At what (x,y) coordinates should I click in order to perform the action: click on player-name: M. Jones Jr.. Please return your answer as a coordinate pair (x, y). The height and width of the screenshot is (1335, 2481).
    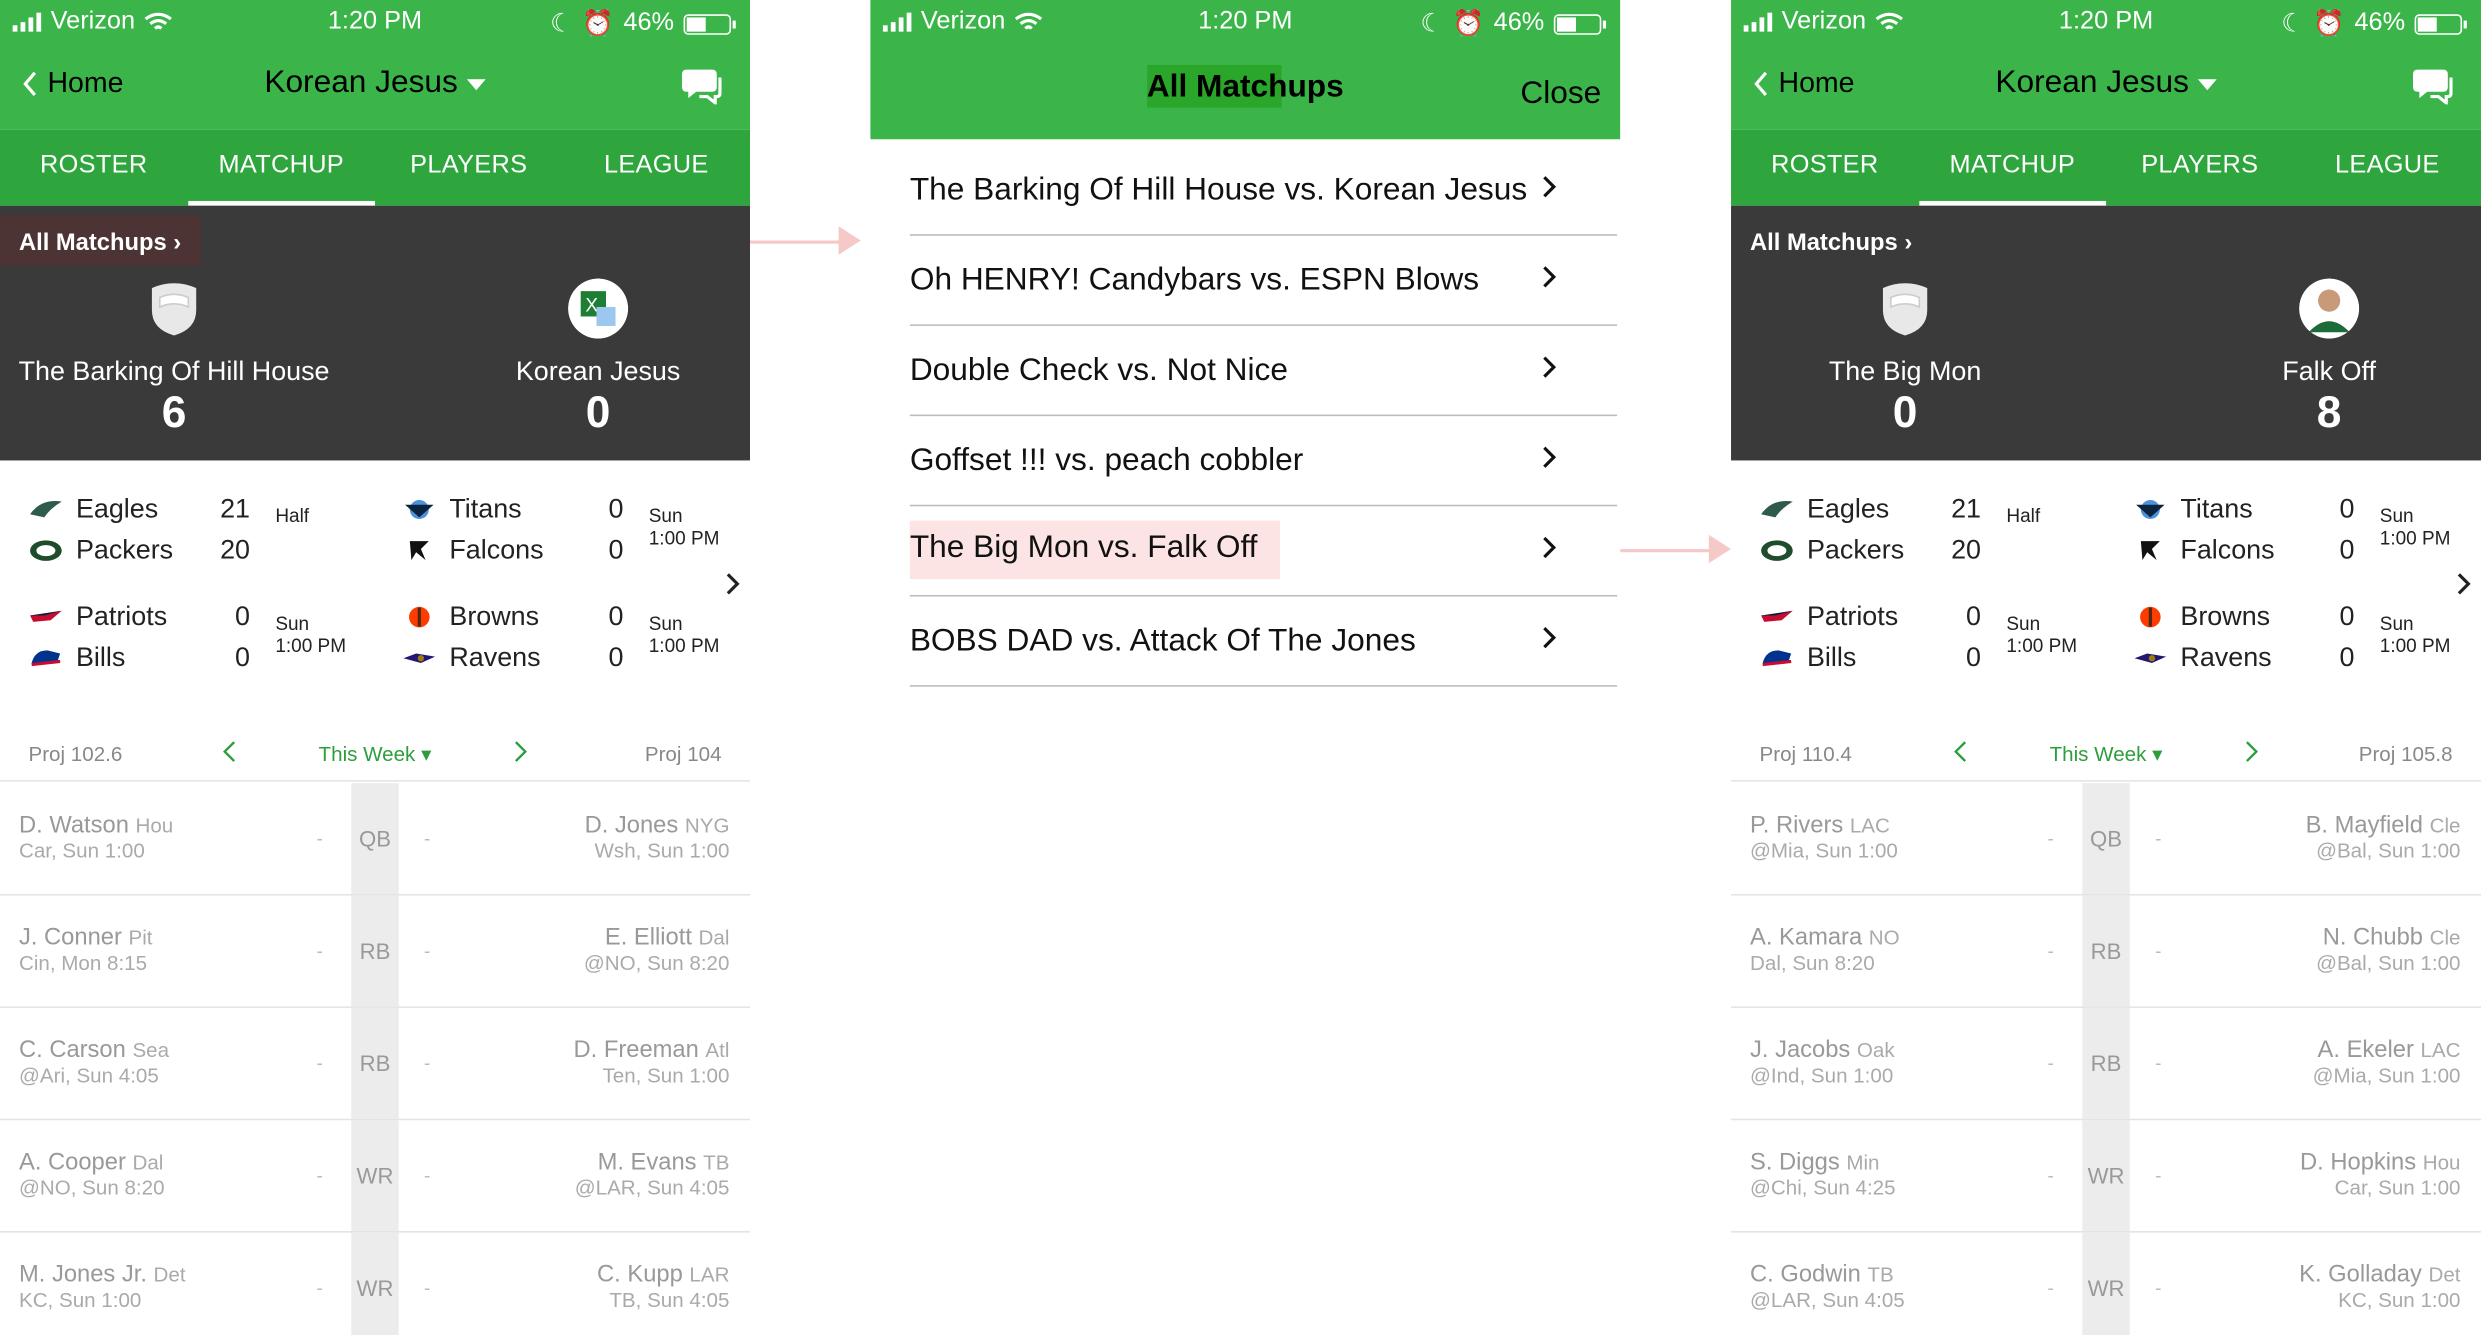
    Looking at the image, I should click on (82, 1274).